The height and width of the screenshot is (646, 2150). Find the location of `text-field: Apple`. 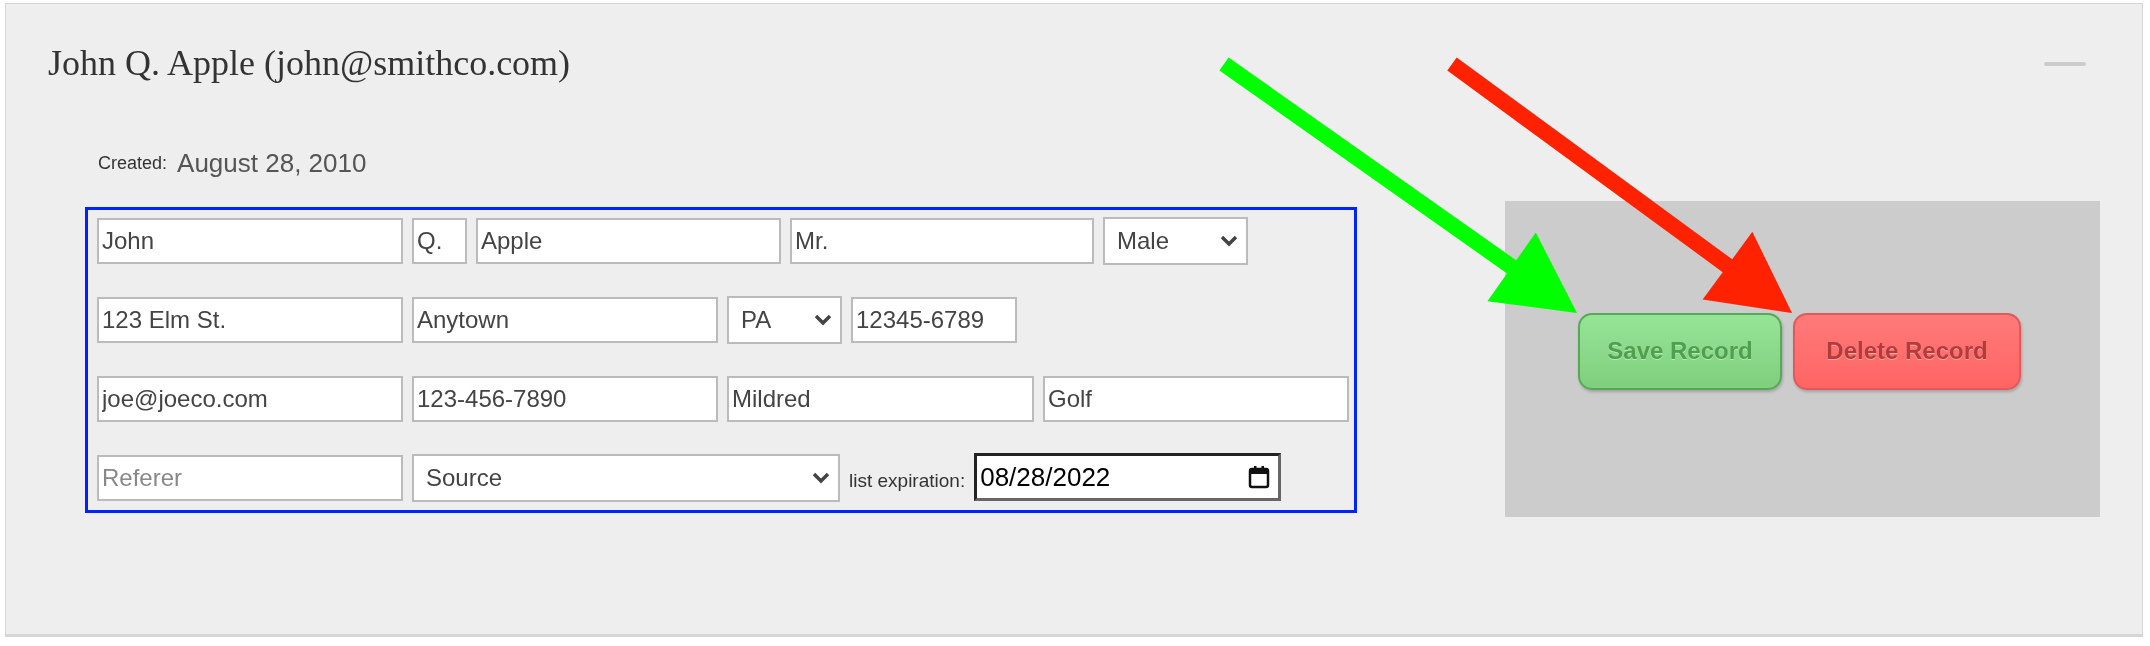

text-field: Apple is located at coordinates (628, 241).